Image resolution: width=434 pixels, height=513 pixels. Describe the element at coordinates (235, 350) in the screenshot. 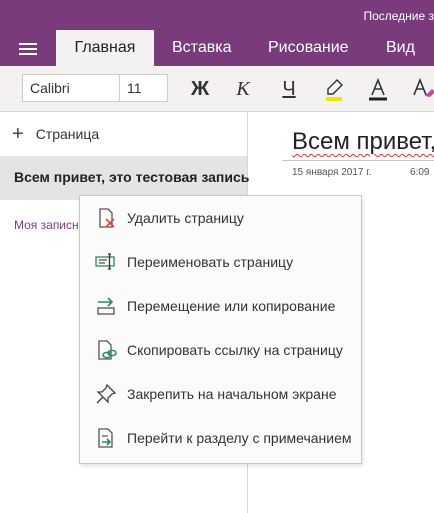

I see `menu-item-label: Скопировать ссылку на страницу` at that location.